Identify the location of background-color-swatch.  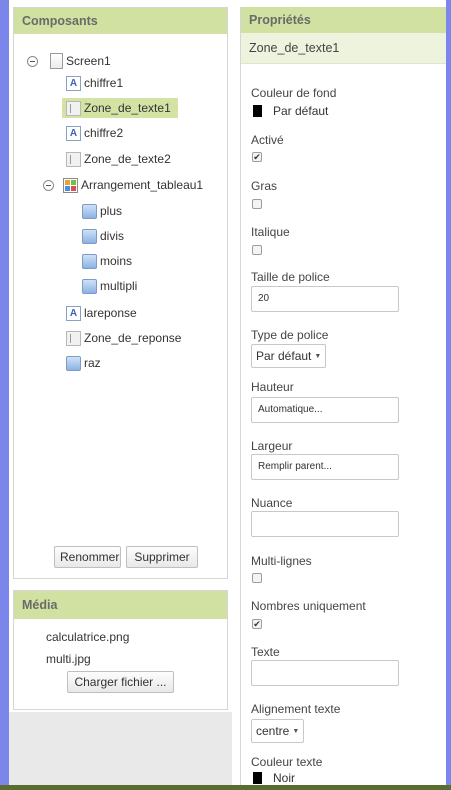
(257, 111).